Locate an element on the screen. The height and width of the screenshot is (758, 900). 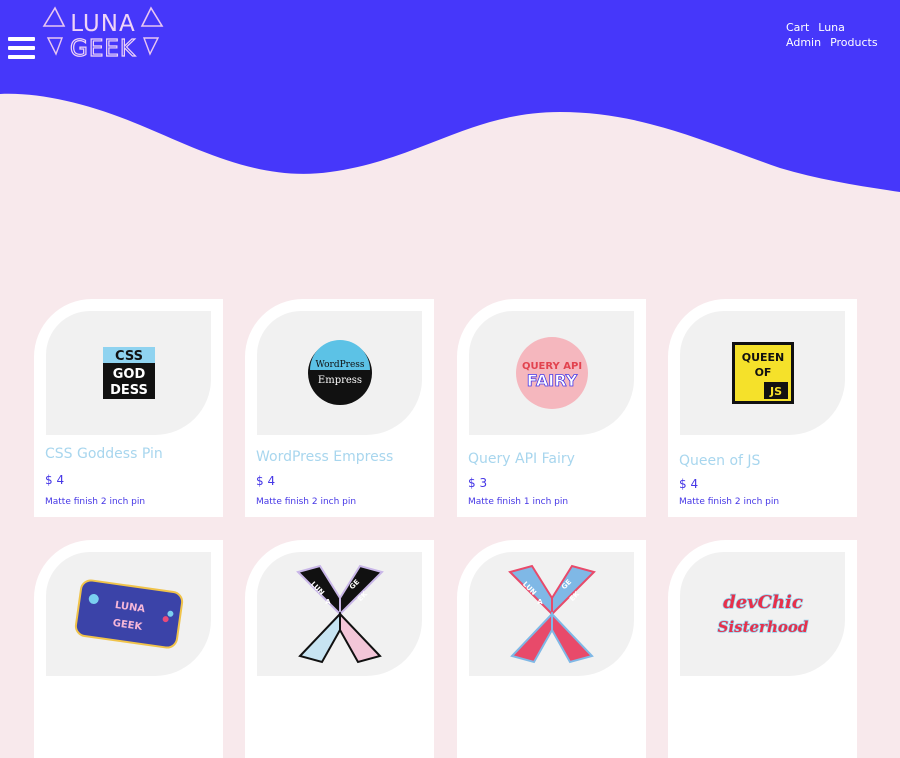
product-image: devChic Sisterhood is located at coordinates (762, 614).